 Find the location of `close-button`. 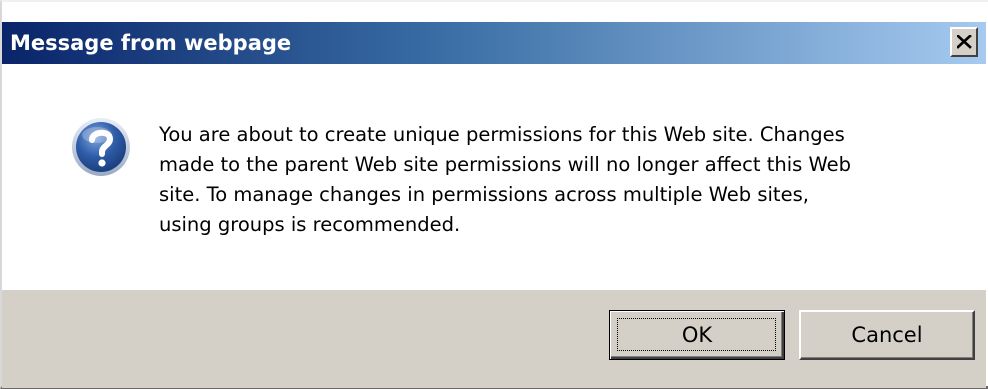

close-button is located at coordinates (964, 42).